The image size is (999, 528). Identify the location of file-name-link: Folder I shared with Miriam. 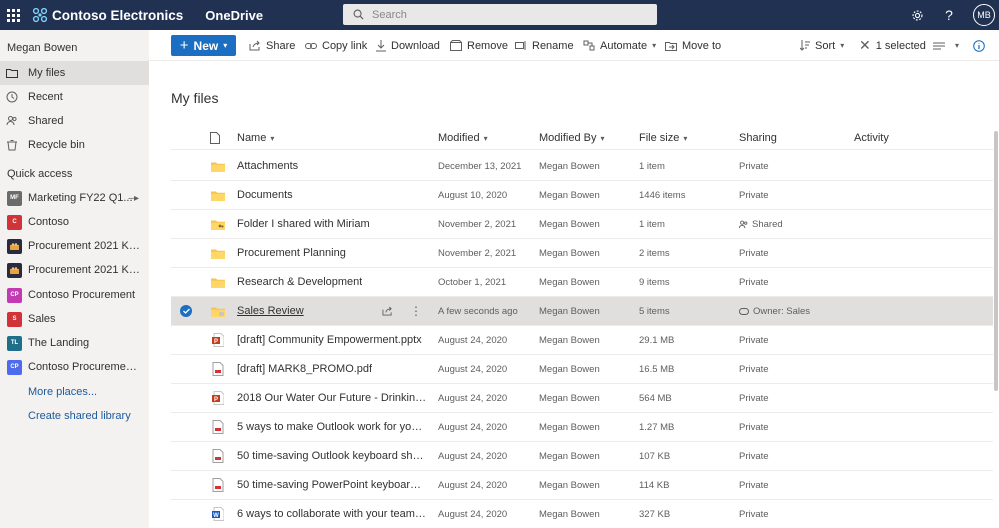
(332, 224).